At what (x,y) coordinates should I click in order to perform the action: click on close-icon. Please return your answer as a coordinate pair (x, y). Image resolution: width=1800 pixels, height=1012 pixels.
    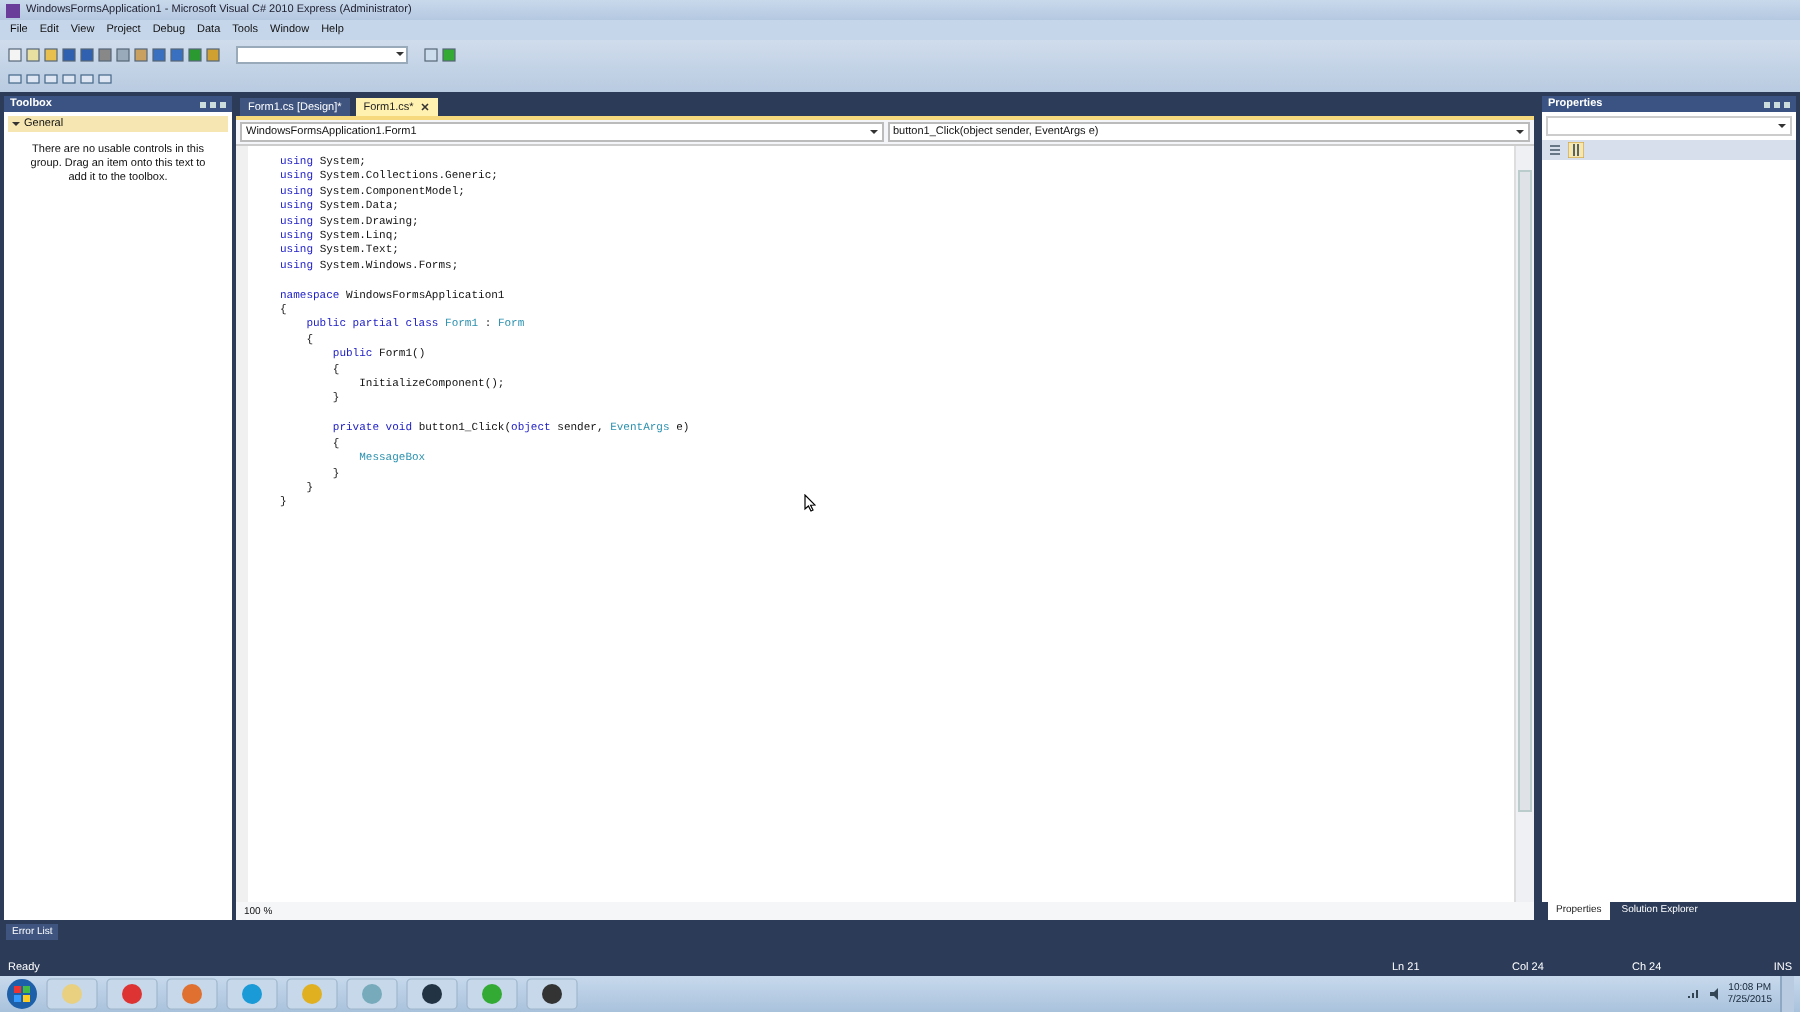
    Looking at the image, I should click on (424, 107).